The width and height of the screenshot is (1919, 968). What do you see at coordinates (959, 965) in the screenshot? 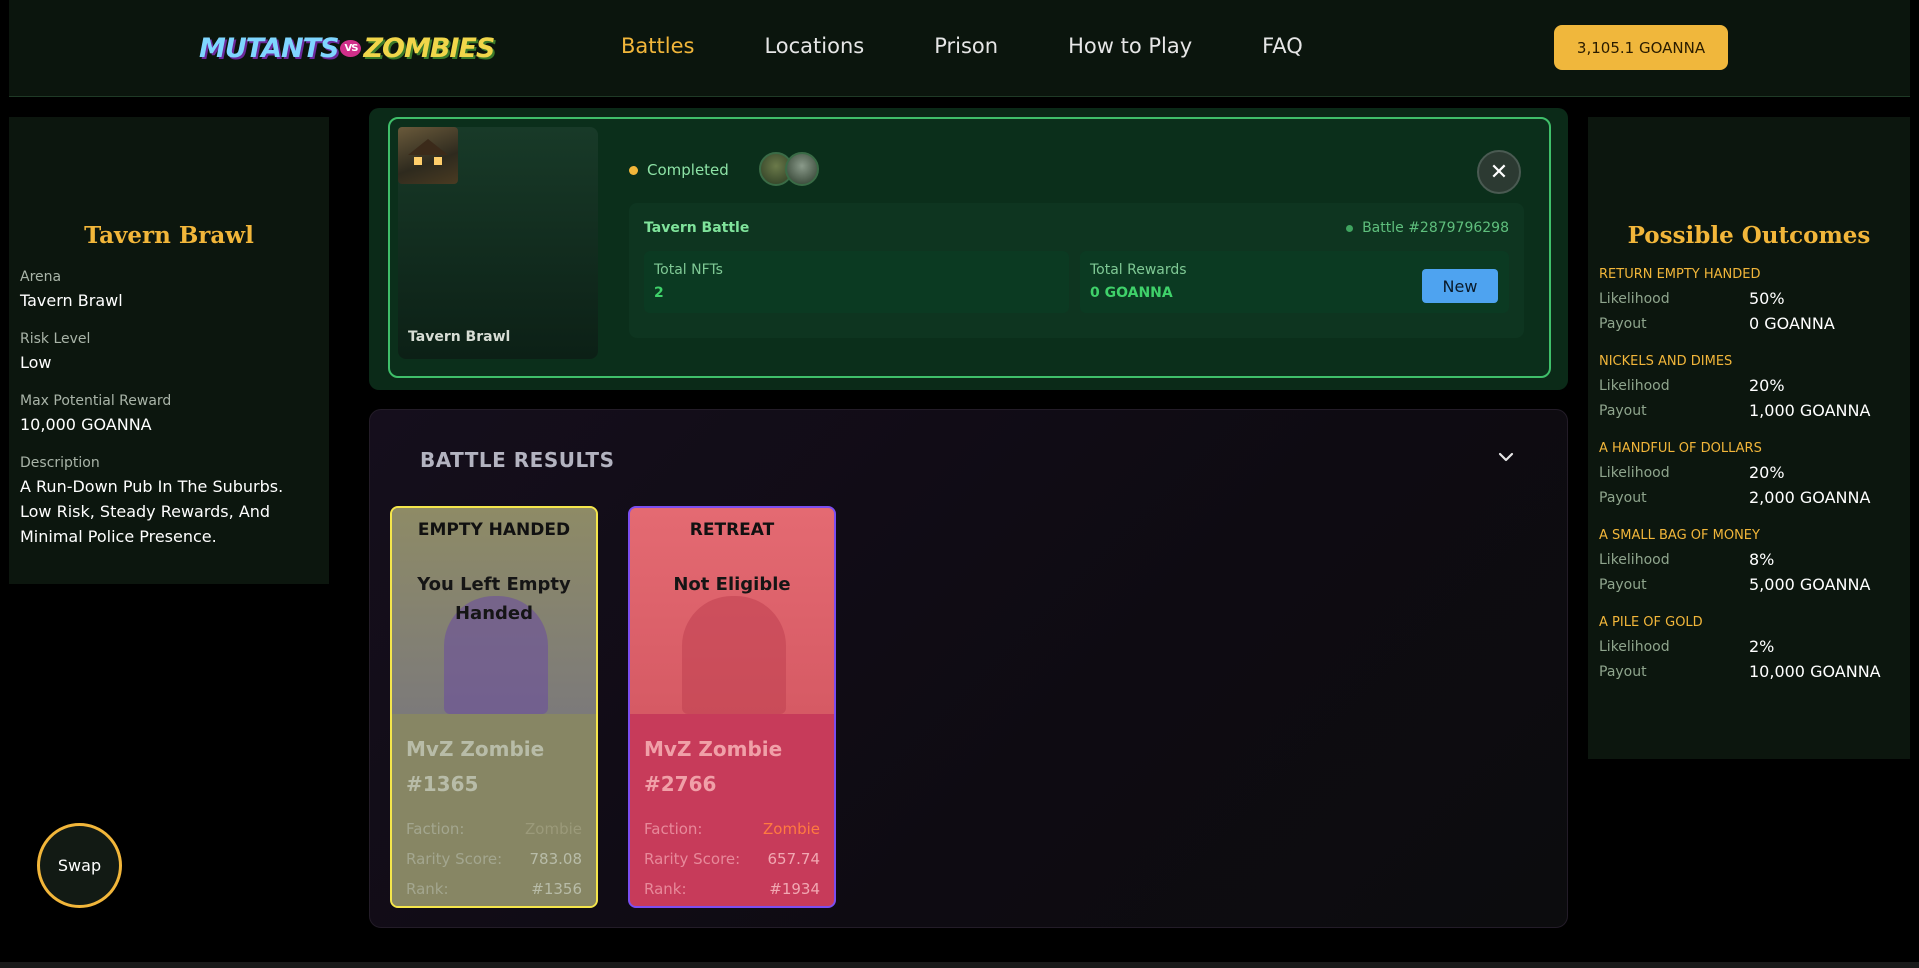
I see `bottom-divider` at bounding box center [959, 965].